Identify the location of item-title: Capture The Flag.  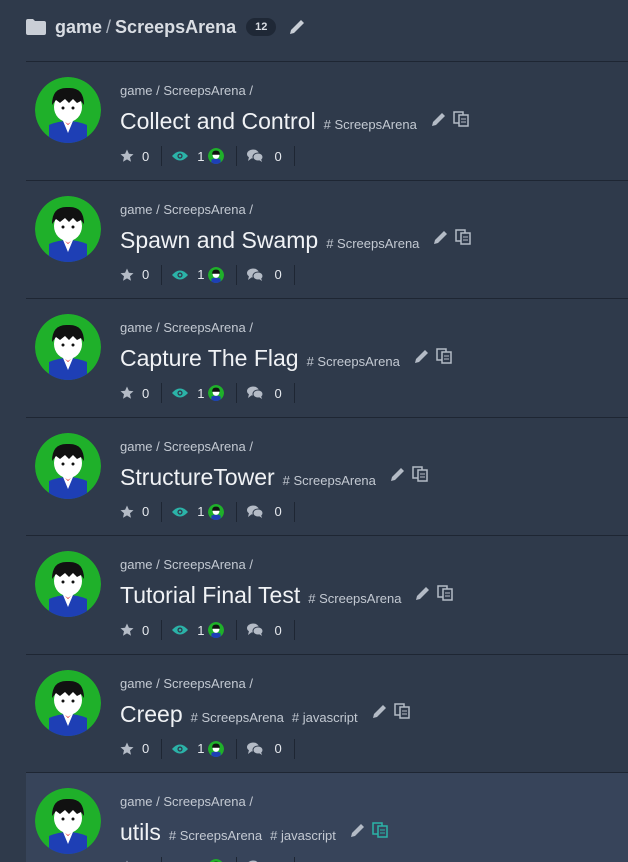
(209, 358).